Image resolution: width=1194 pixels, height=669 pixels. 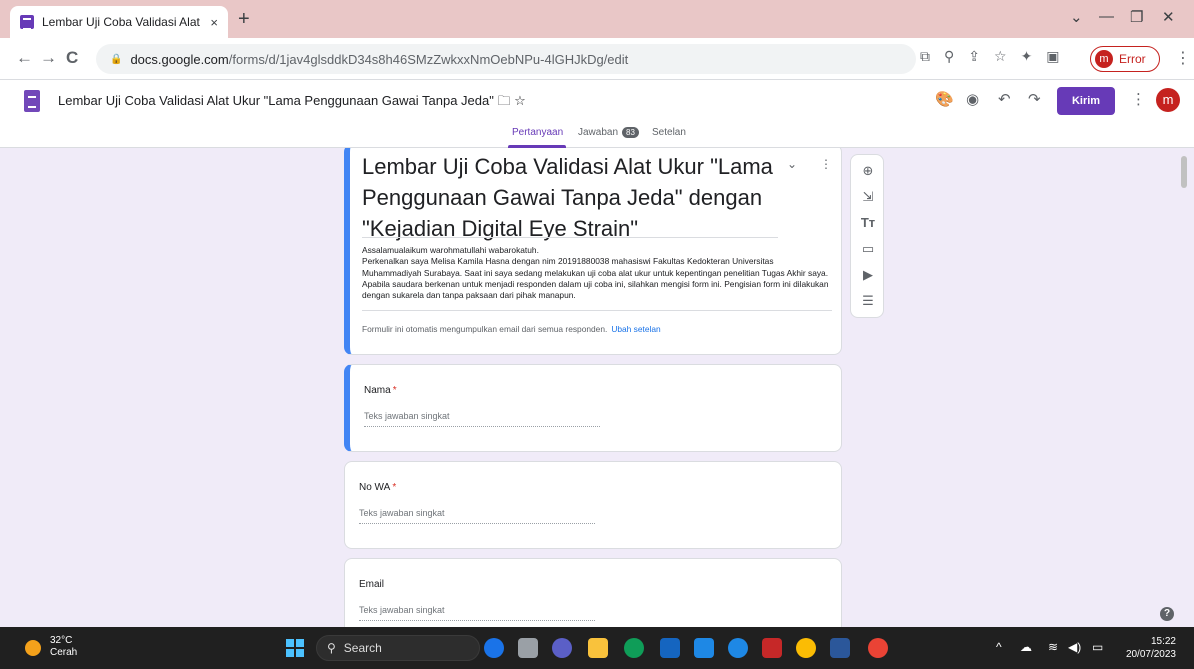 I want to click on star-icon: ☆, so click(x=520, y=100).